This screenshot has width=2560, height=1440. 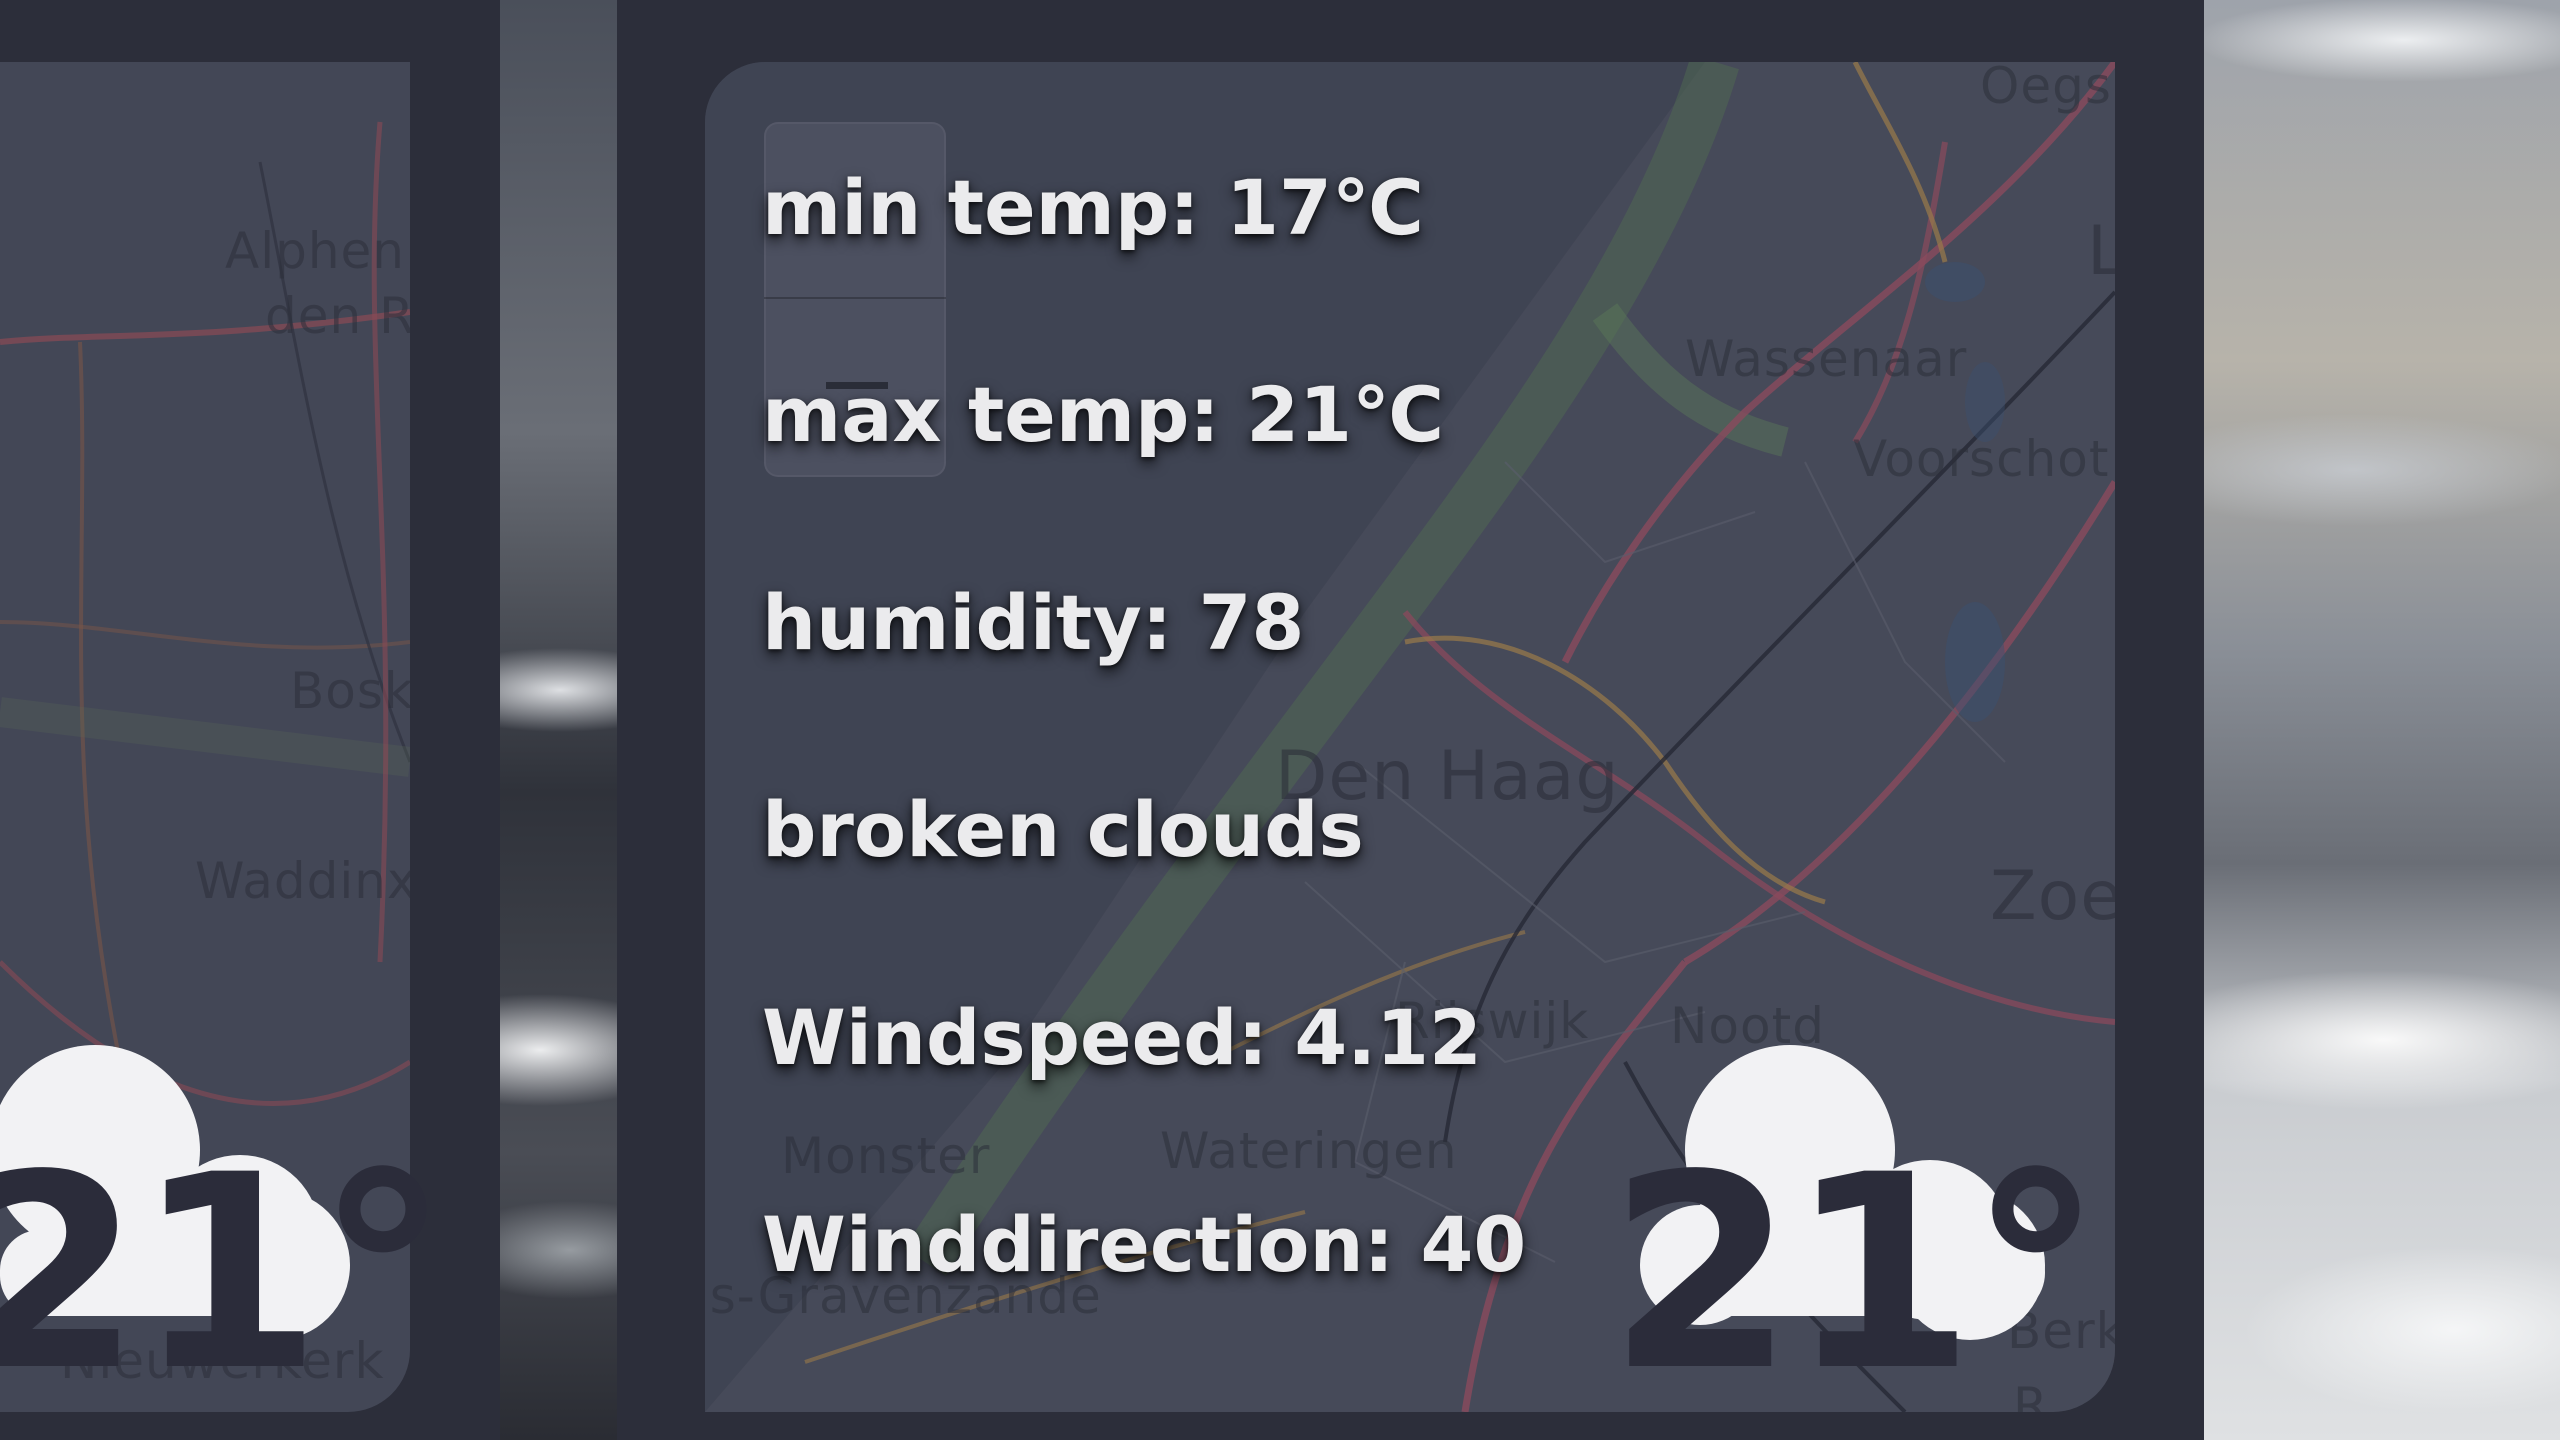 What do you see at coordinates (1103, 414) in the screenshot?
I see `max-temp-text: max temp: 21℃` at bounding box center [1103, 414].